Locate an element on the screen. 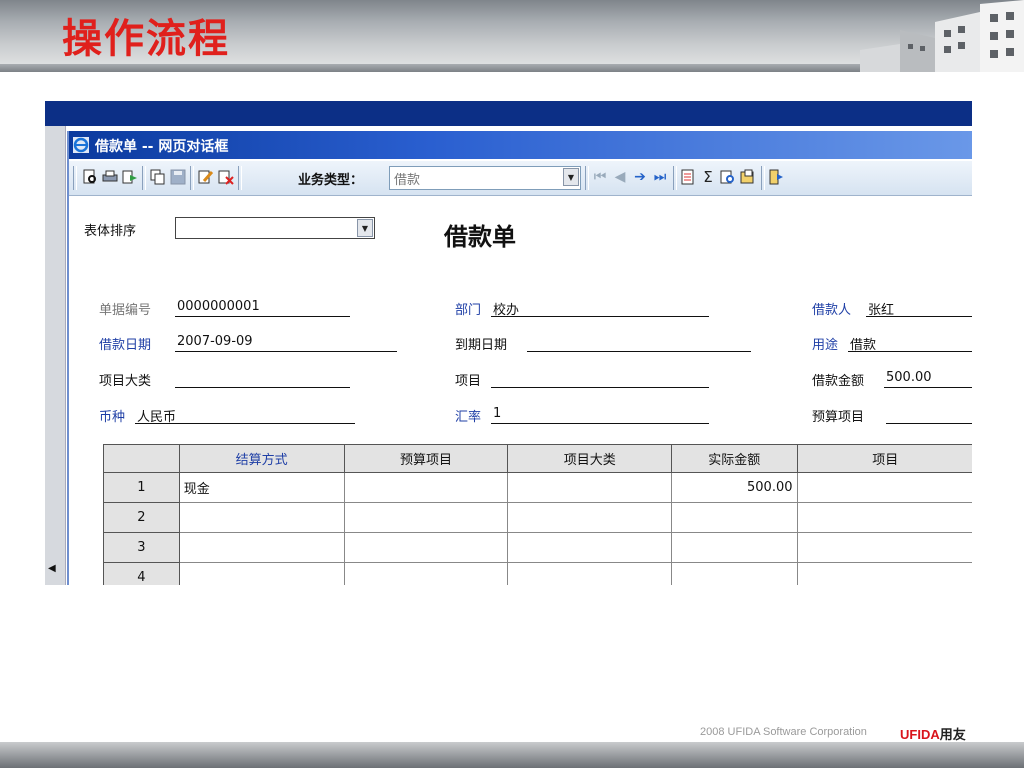  table-row: 2 is located at coordinates (537, 517).